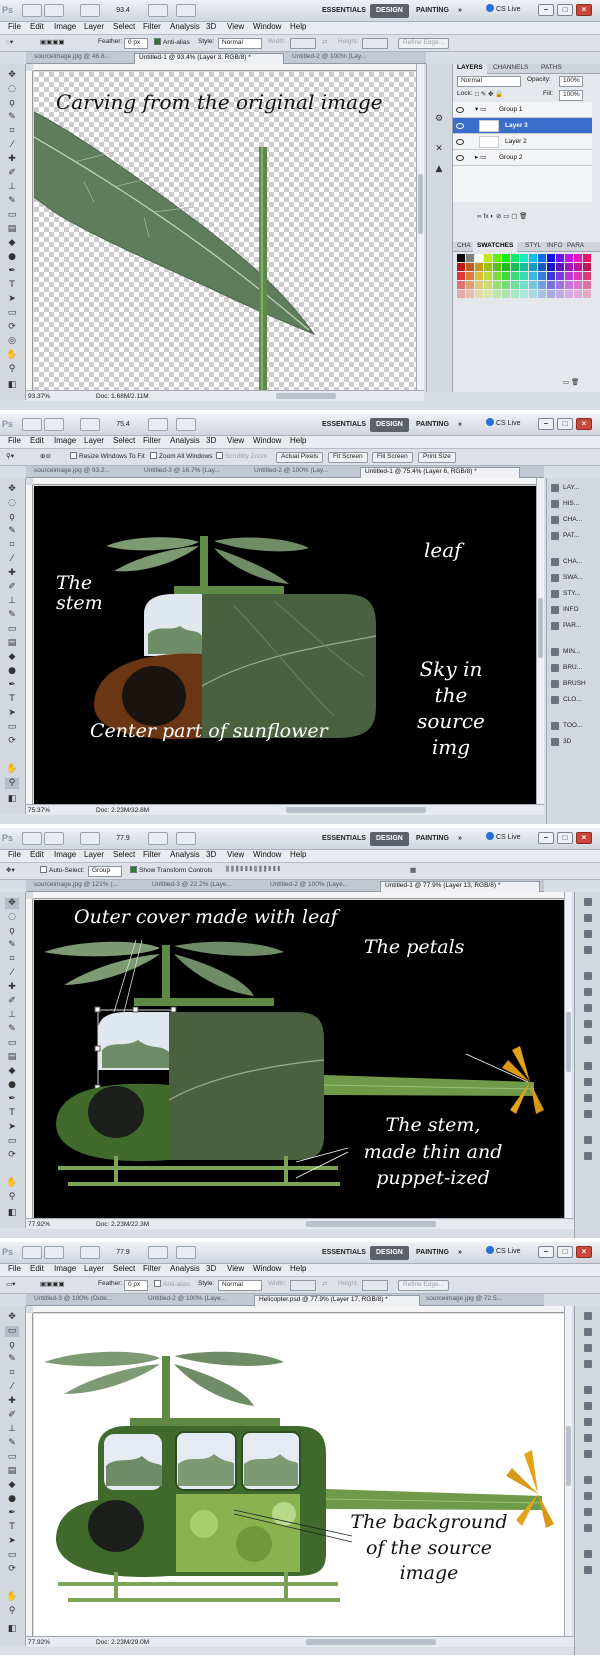 This screenshot has height=1657, width=600. Describe the element at coordinates (152, 1270) in the screenshot. I see `menu-filter: Filter` at that location.